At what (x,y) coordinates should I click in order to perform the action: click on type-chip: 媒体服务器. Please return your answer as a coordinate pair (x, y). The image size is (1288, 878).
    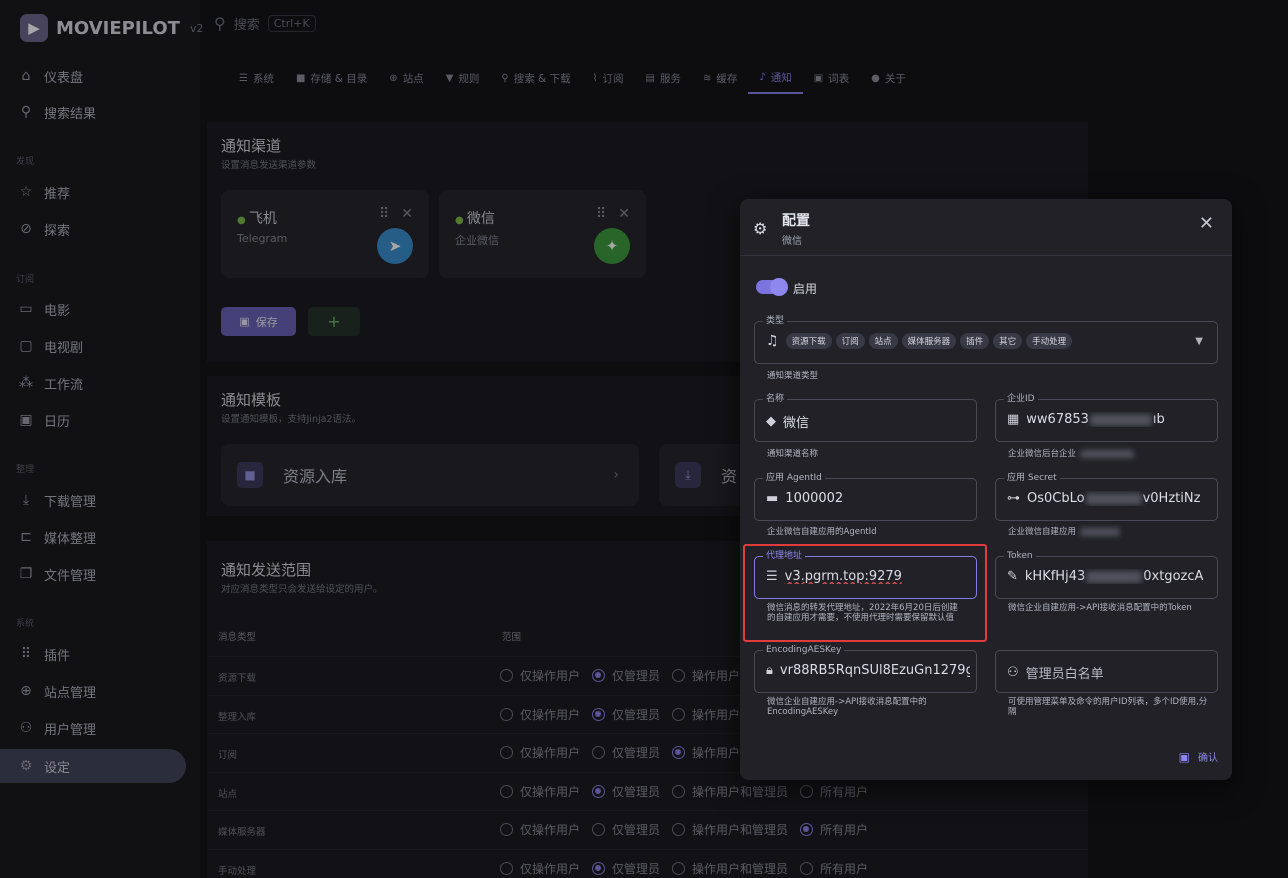
    Looking at the image, I should click on (929, 341).